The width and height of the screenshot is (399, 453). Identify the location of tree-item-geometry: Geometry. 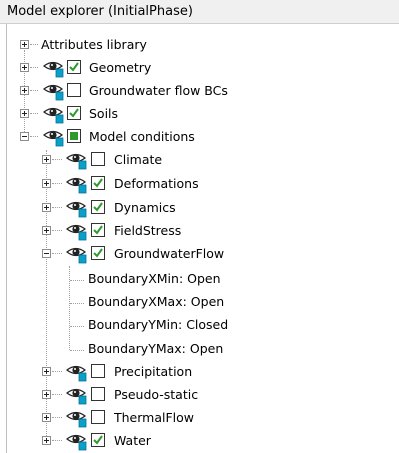
(199, 68).